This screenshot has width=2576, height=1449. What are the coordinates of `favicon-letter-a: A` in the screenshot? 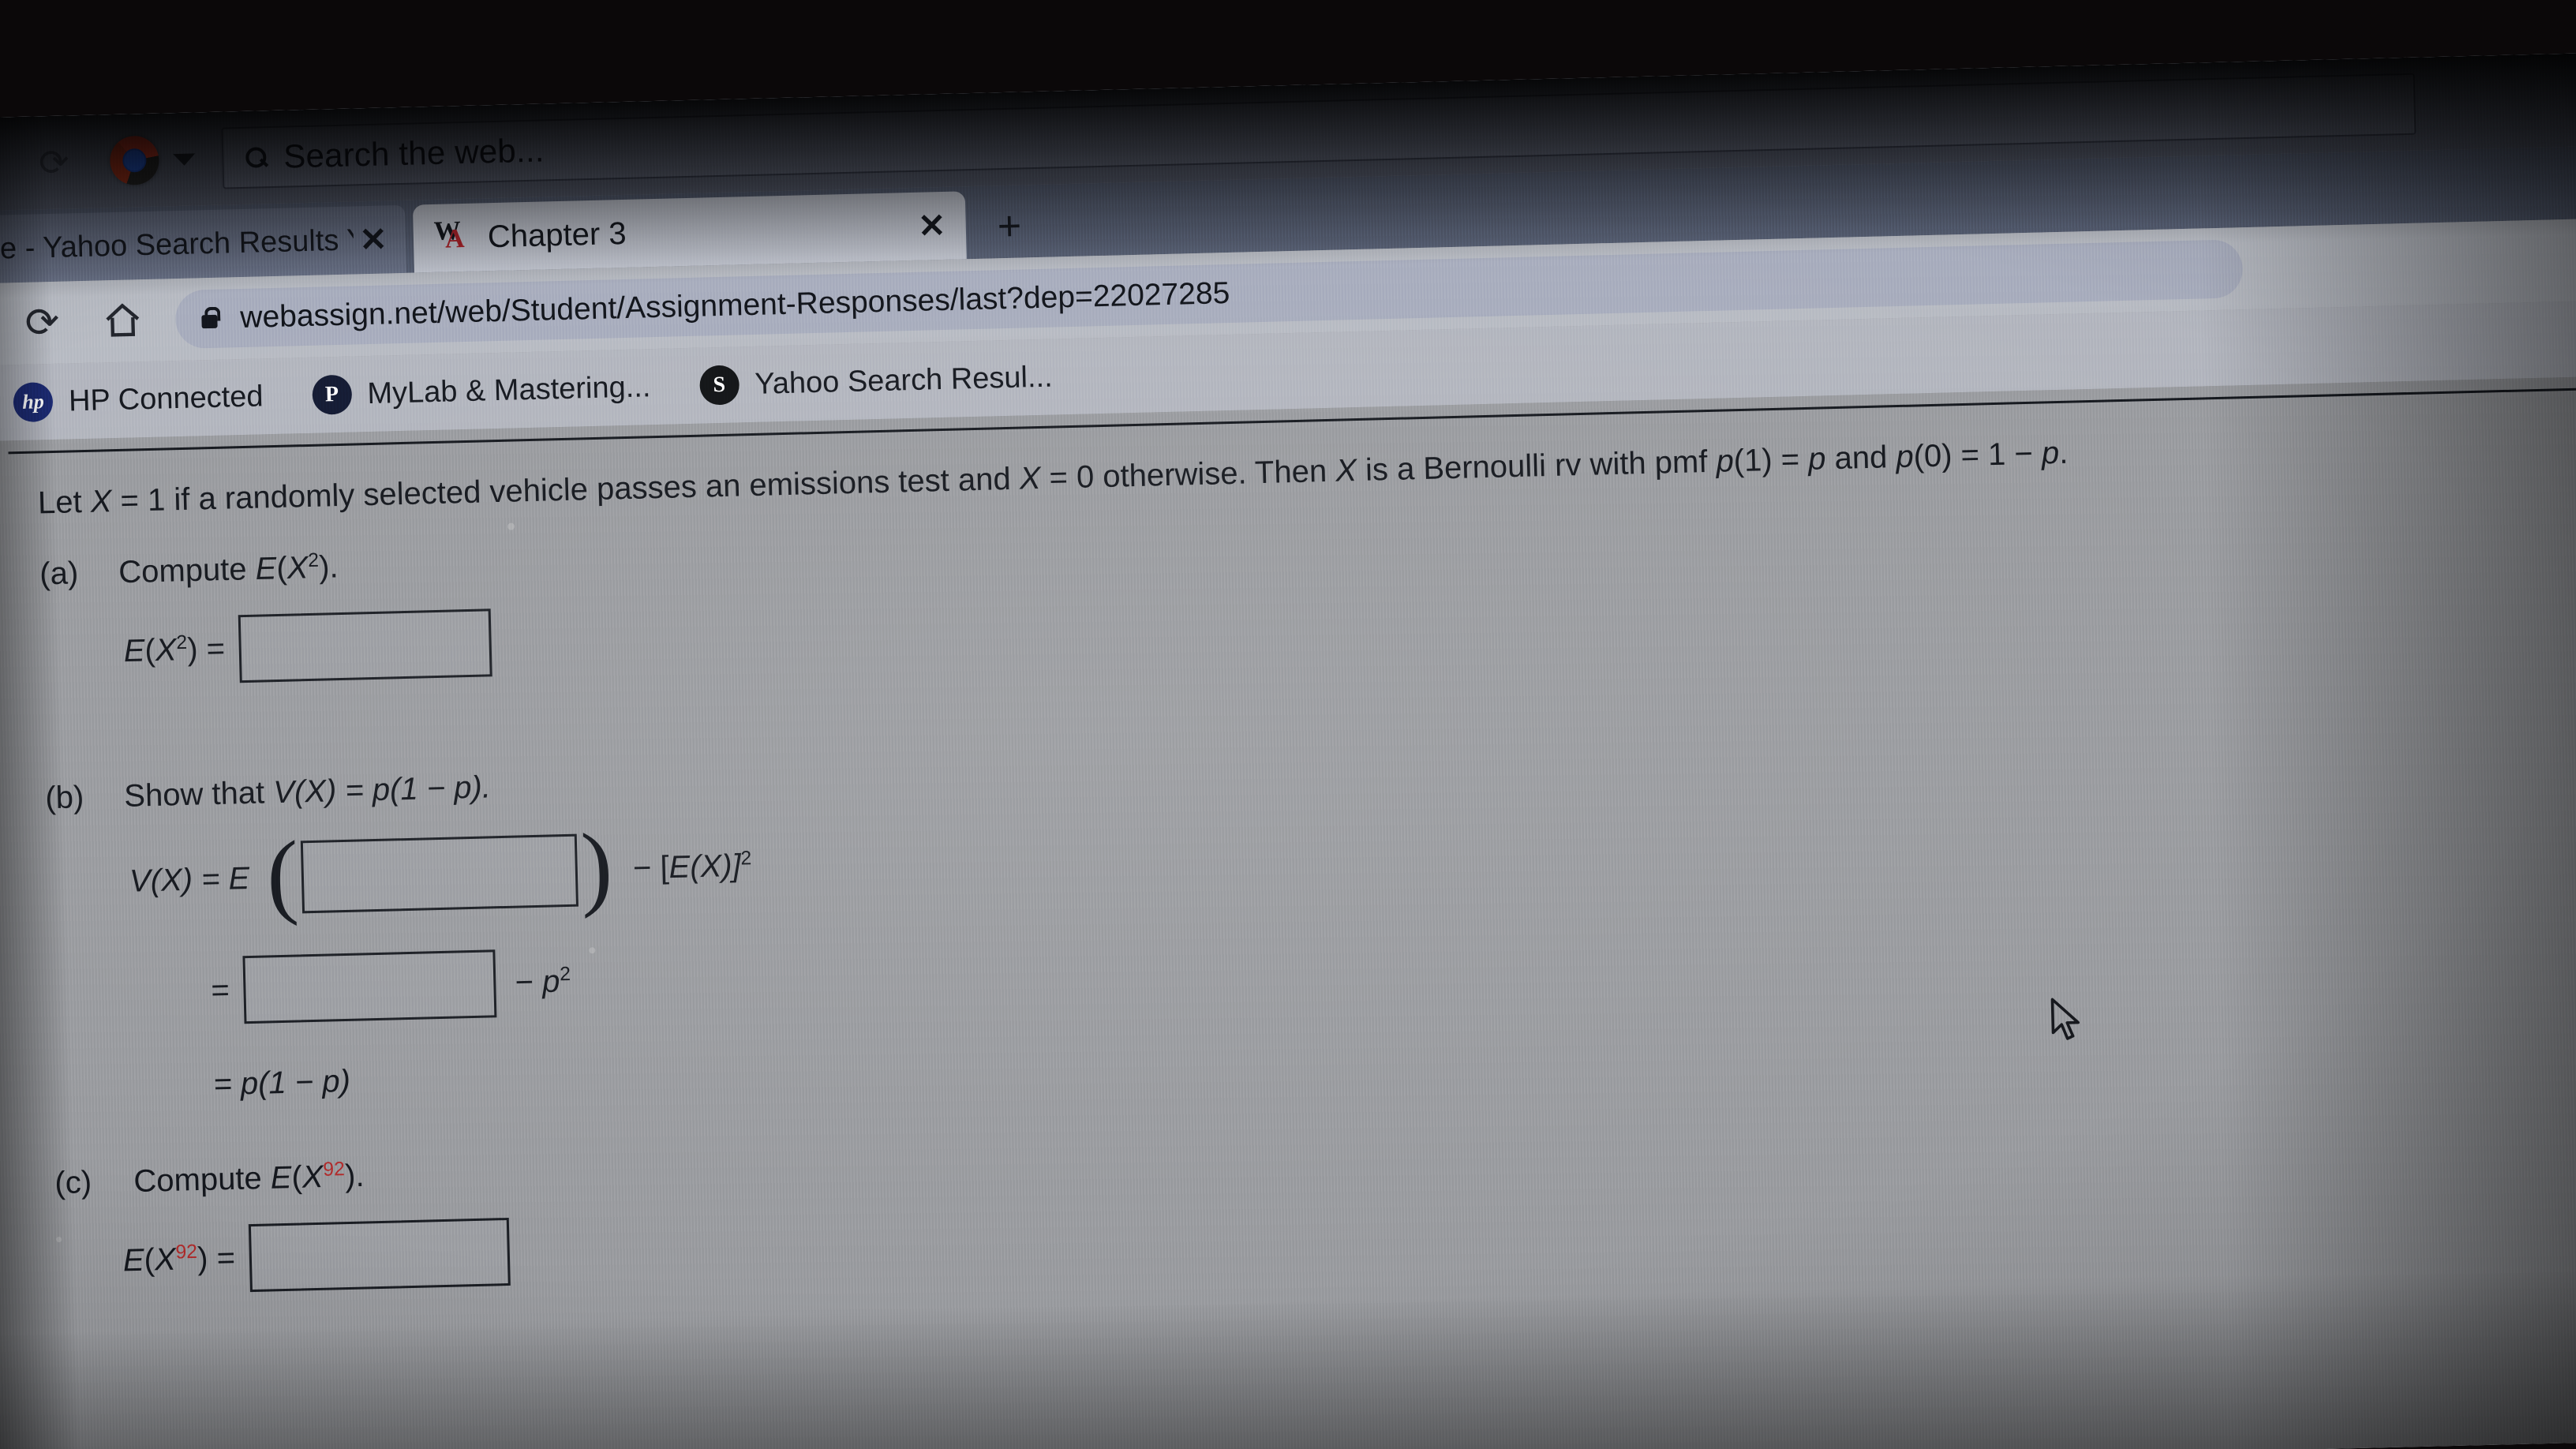 It's located at (454, 238).